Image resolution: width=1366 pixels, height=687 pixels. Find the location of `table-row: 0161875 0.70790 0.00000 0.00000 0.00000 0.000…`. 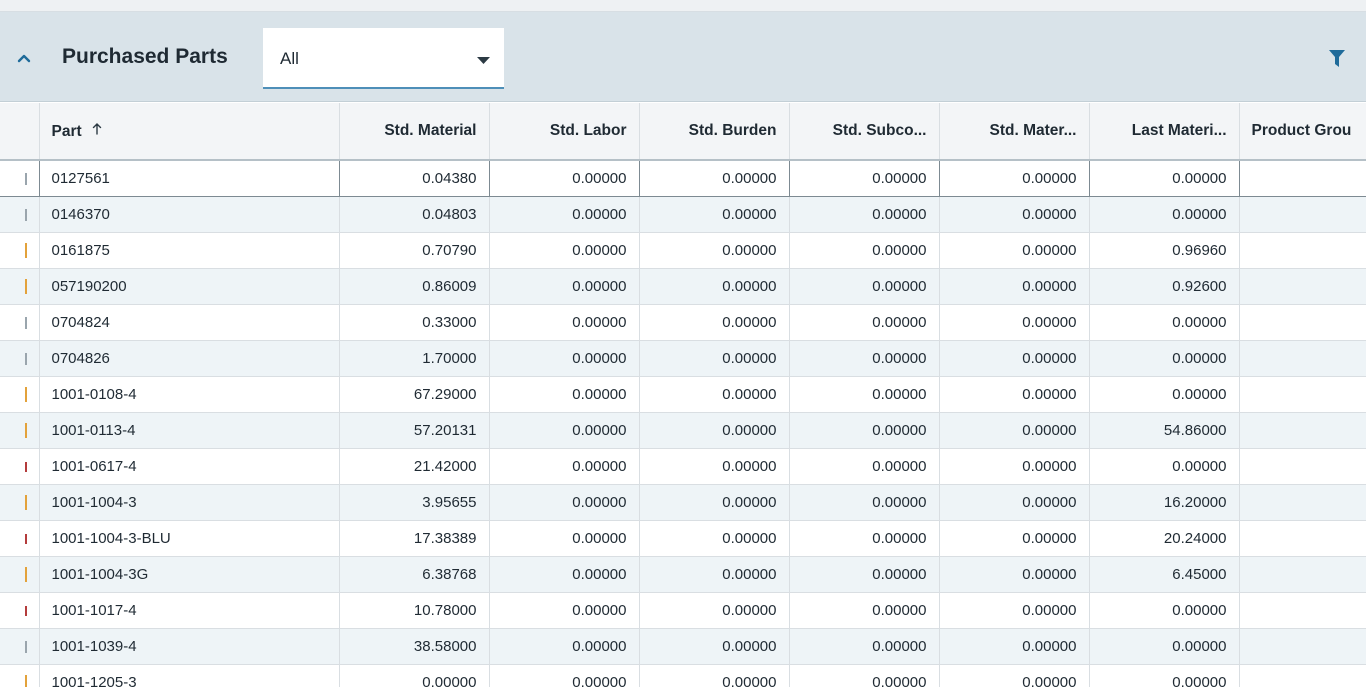

table-row: 0161875 0.70790 0.00000 0.00000 0.00000 0.000… is located at coordinates (683, 250).